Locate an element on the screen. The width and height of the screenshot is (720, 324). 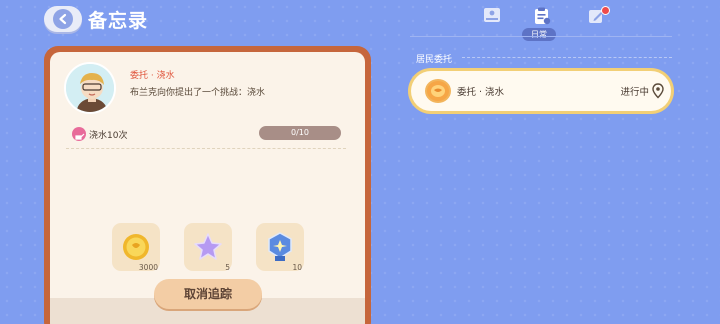
task-list-item: 委托 · 浇水 进行中 is located at coordinates (541, 91).